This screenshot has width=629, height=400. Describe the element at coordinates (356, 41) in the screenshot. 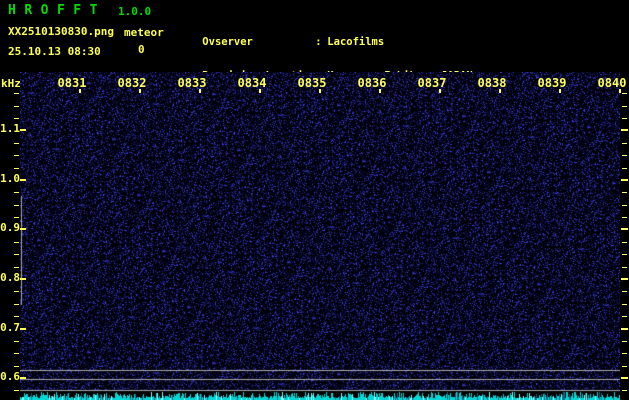

I see `observer-value: Lacofilms` at that location.